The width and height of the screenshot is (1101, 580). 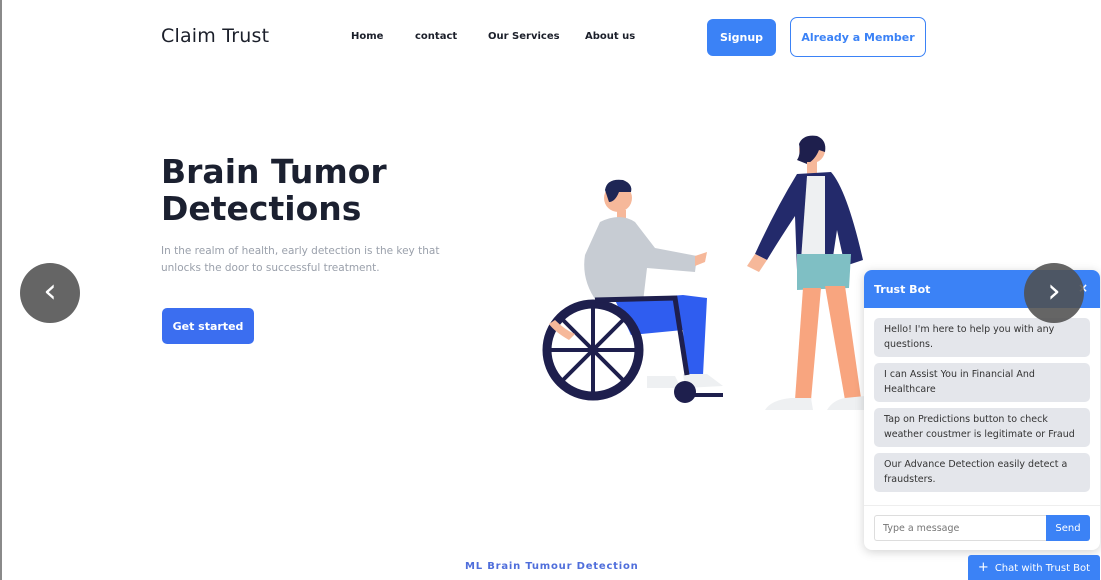 What do you see at coordinates (632, 291) in the screenshot?
I see `wheelchair-person-figure` at bounding box center [632, 291].